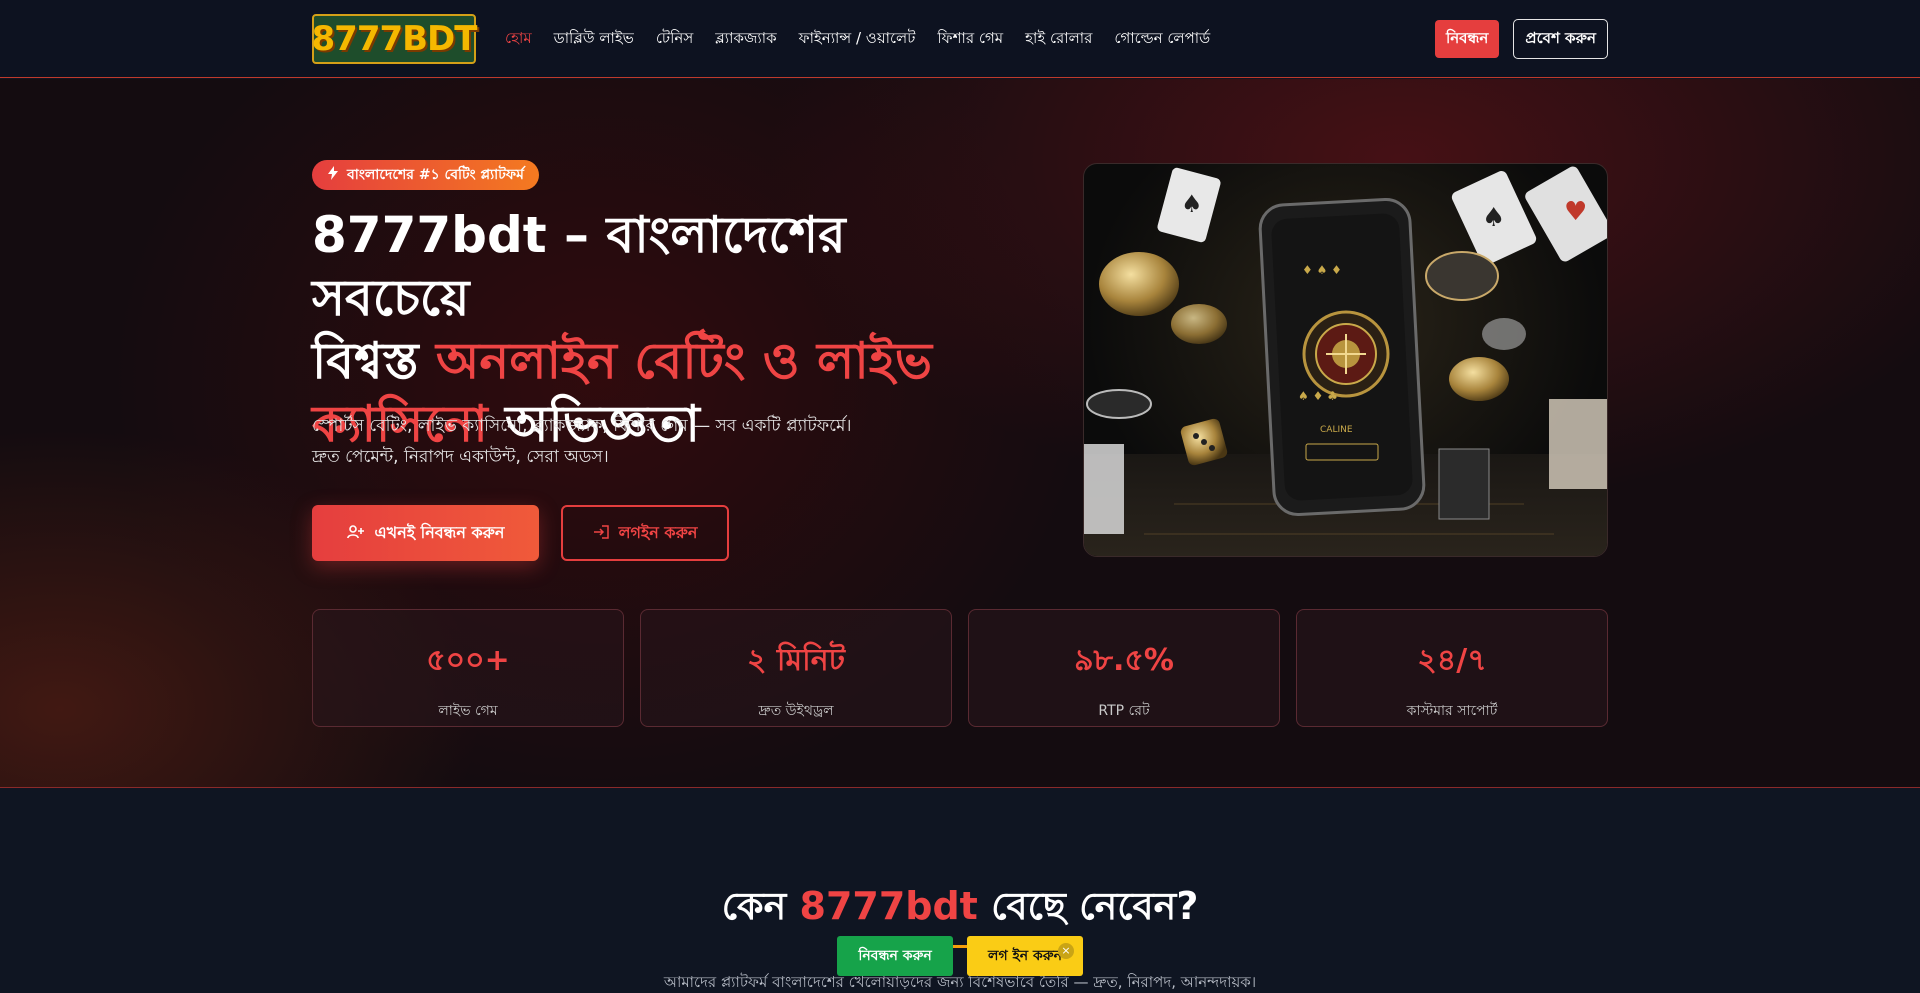  Describe the element at coordinates (1088, 906) in the screenshot. I see `why-title-suffix: বেছে নেবেন?` at that location.